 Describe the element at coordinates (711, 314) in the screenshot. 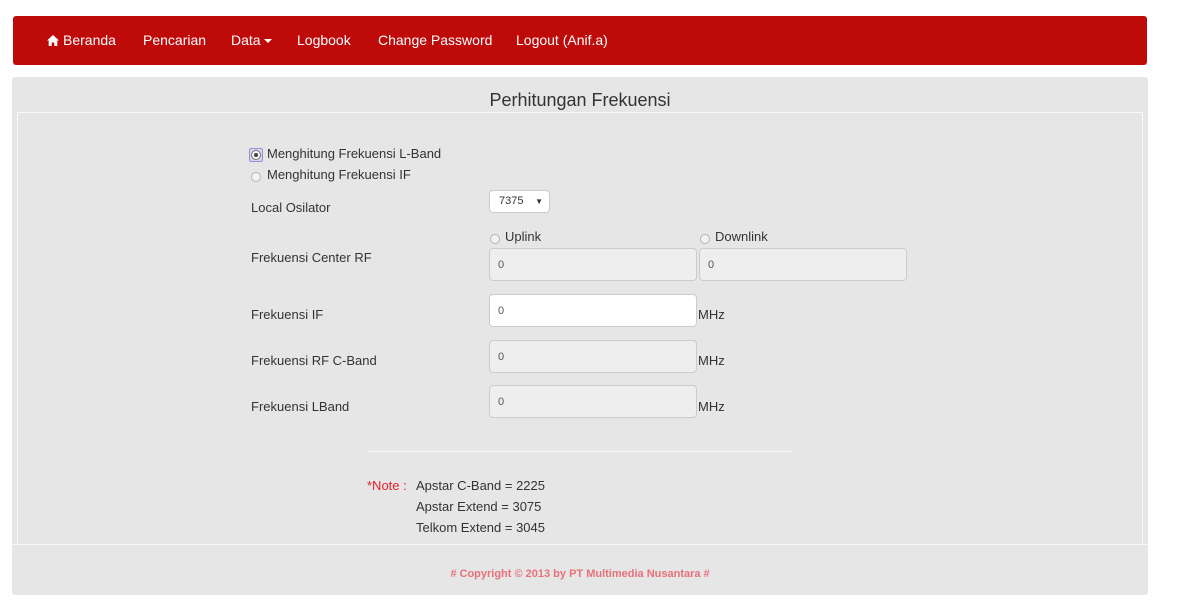

I see `if-unit: MHz` at that location.